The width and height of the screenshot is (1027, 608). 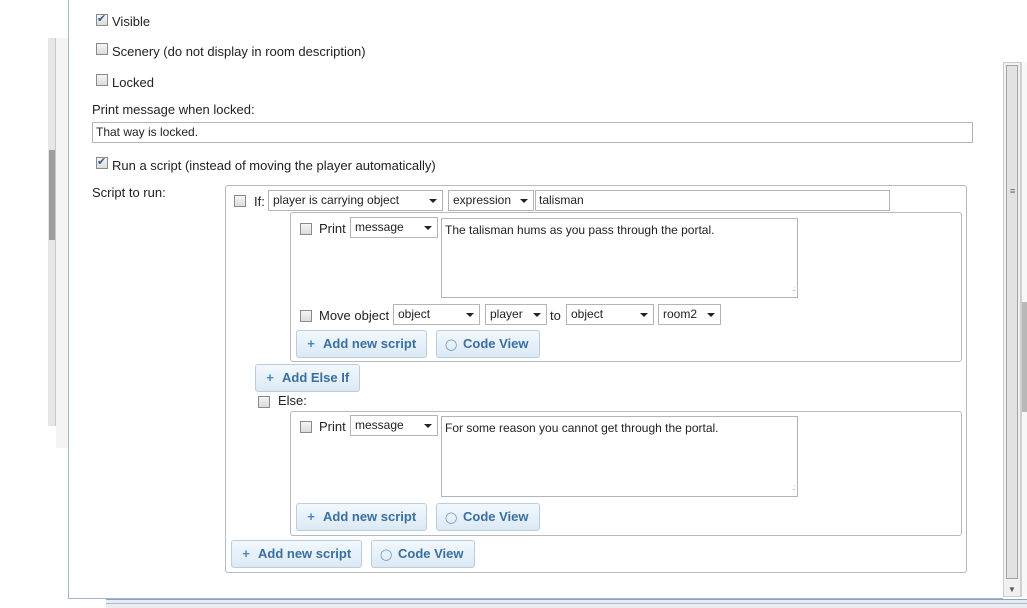 I want to click on visible-checkbox, so click(x=102, y=19).